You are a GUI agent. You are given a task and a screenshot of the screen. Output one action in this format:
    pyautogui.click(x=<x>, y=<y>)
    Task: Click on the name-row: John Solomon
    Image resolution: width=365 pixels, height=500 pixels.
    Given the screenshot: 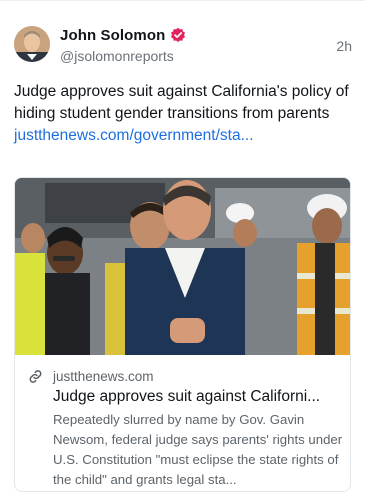 What is the action you would take?
    pyautogui.click(x=123, y=35)
    